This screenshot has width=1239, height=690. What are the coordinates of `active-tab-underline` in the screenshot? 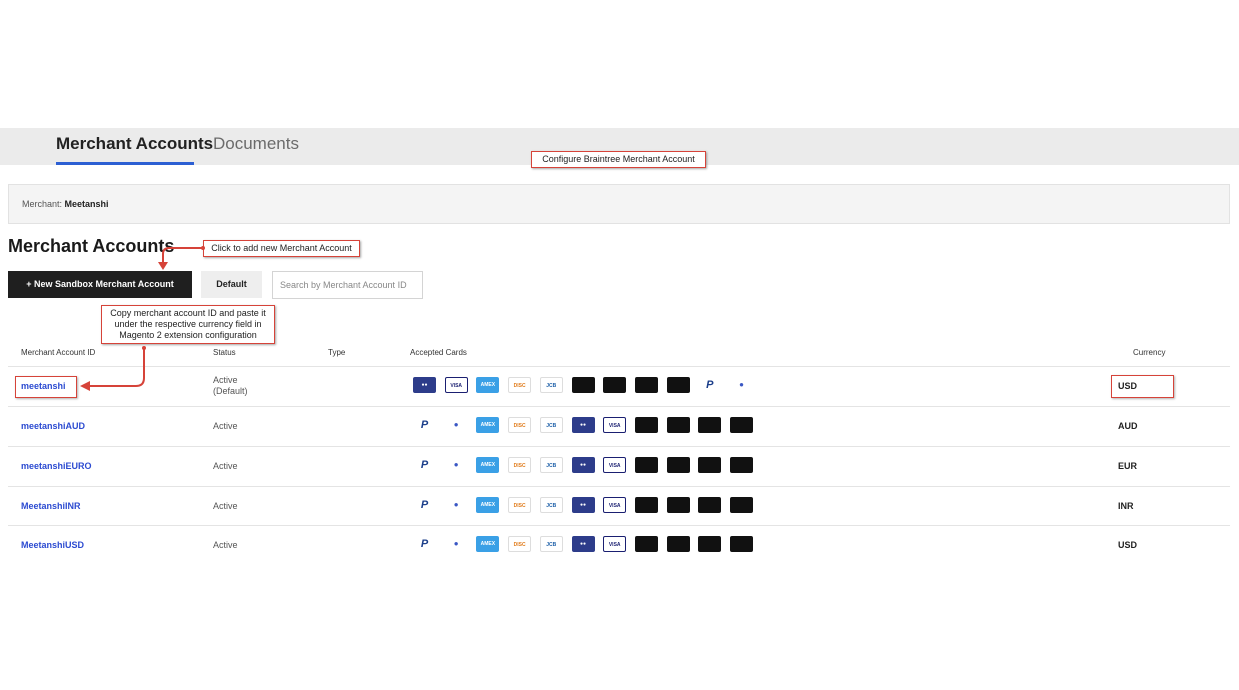 It's located at (125, 163).